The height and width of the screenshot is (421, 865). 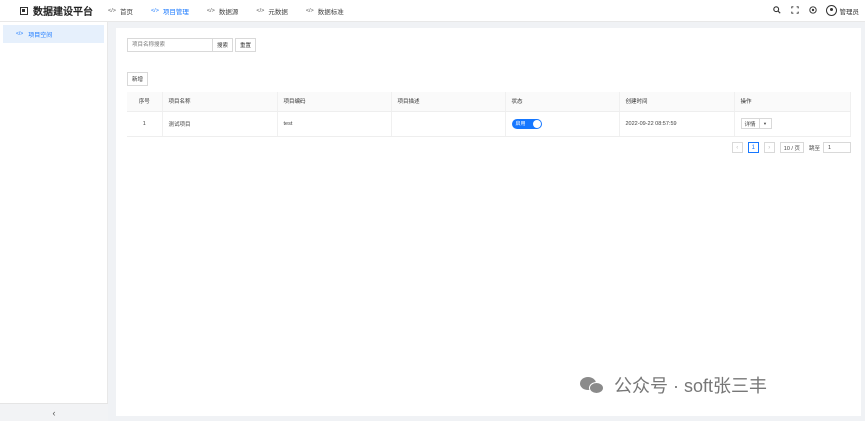 I want to click on sidebar-collapse-button: ‹, so click(x=54, y=412).